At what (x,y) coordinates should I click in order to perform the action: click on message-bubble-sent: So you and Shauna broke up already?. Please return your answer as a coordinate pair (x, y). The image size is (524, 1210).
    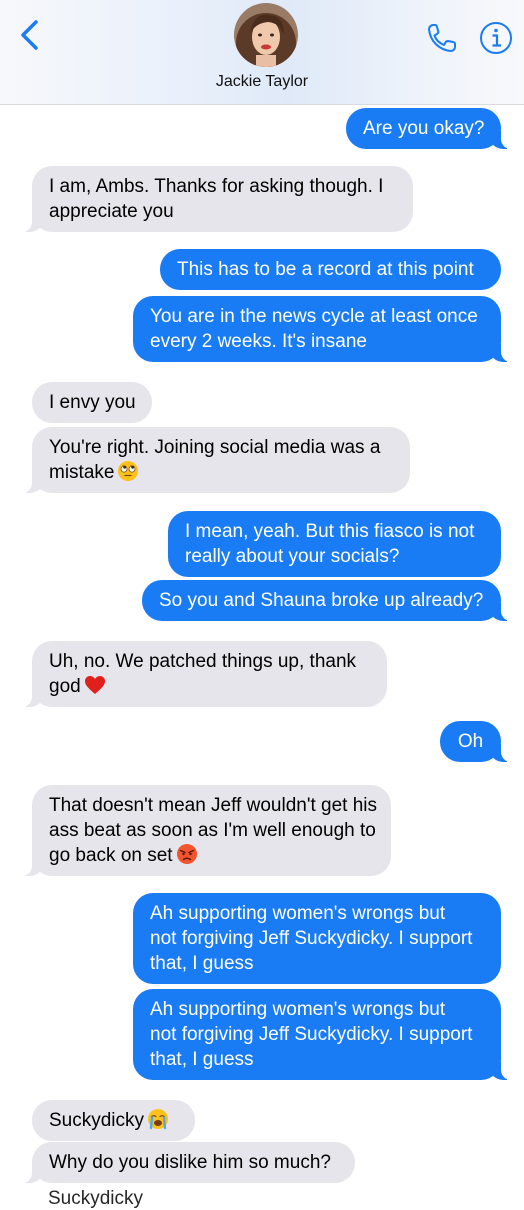
    Looking at the image, I should click on (328, 600).